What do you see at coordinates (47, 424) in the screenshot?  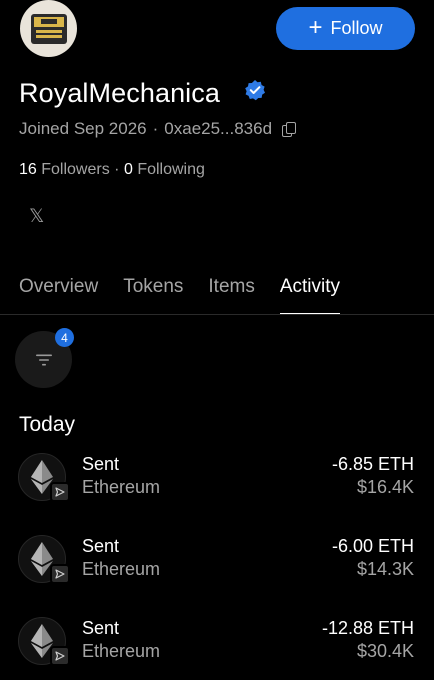 I see `section-title-today: Today` at bounding box center [47, 424].